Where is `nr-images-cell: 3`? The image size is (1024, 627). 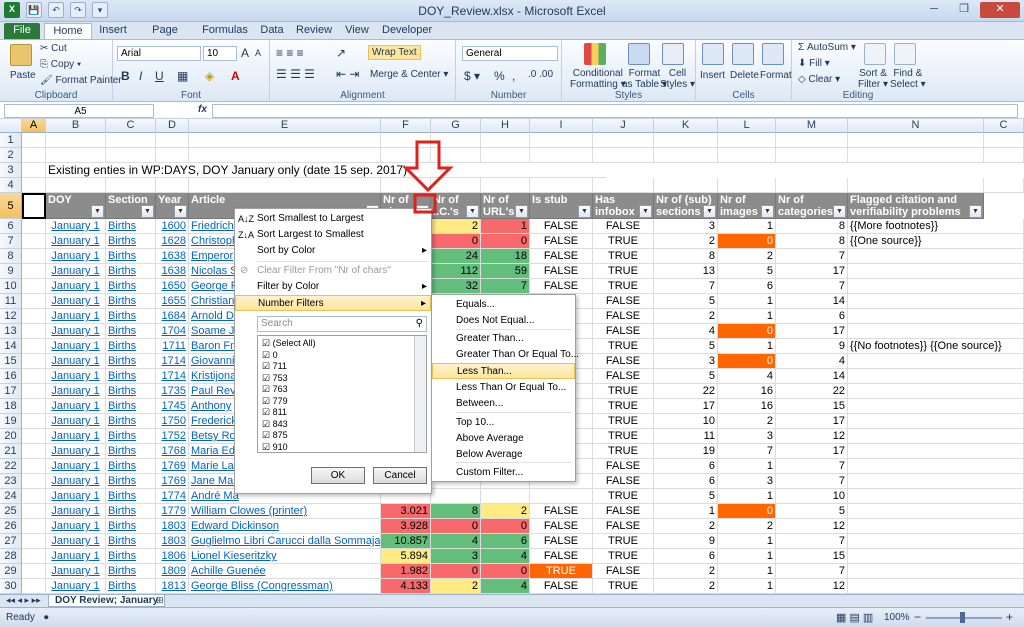 nr-images-cell: 3 is located at coordinates (747, 436).